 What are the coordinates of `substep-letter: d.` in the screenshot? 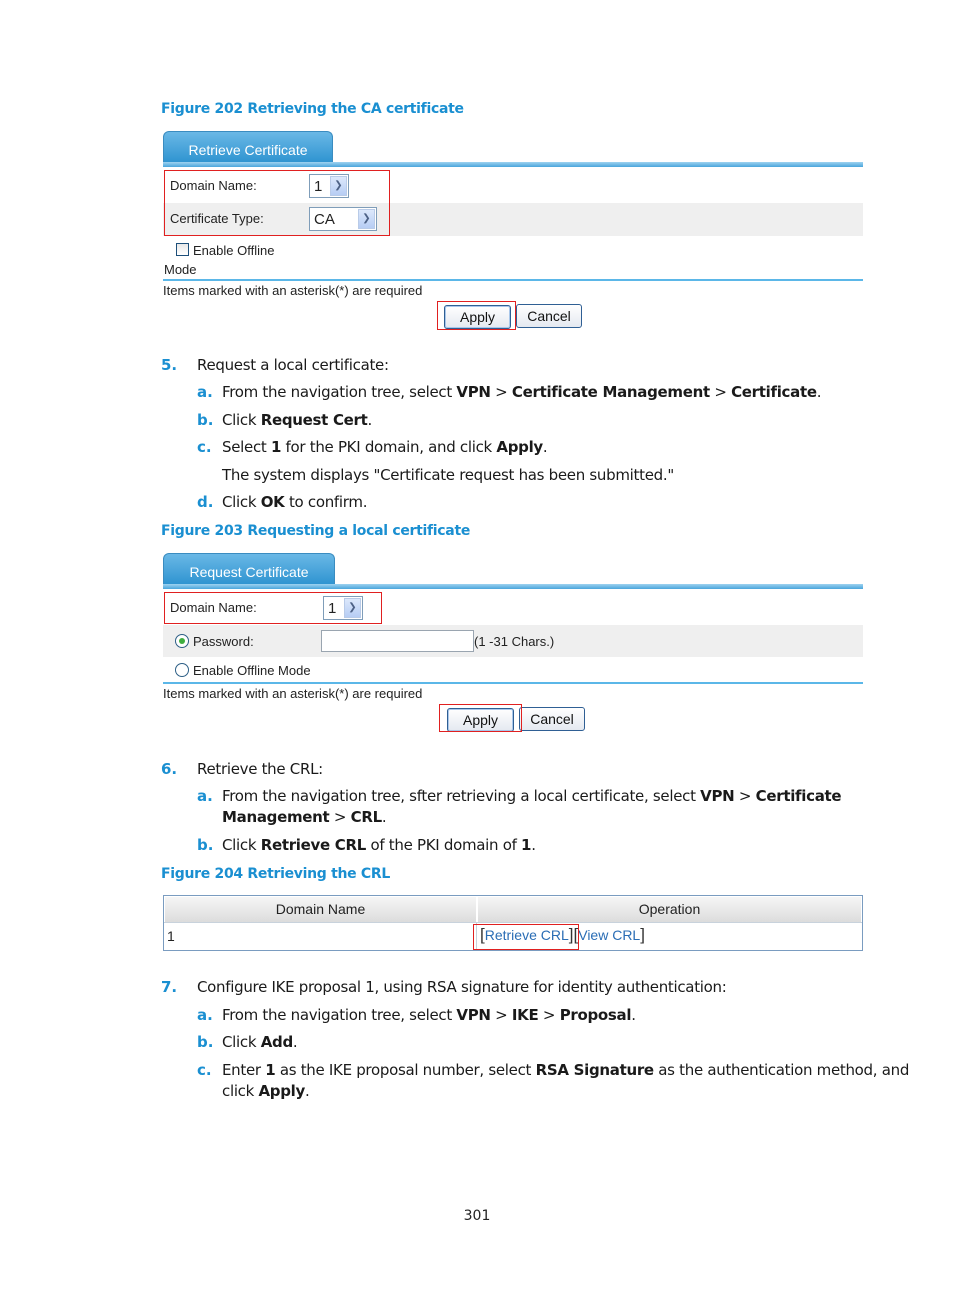 It's located at (205, 502).